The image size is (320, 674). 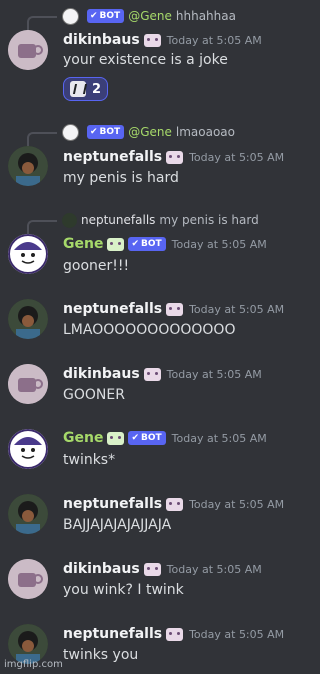 What do you see at coordinates (121, 178) in the screenshot?
I see `message-text: my penis is hard` at bounding box center [121, 178].